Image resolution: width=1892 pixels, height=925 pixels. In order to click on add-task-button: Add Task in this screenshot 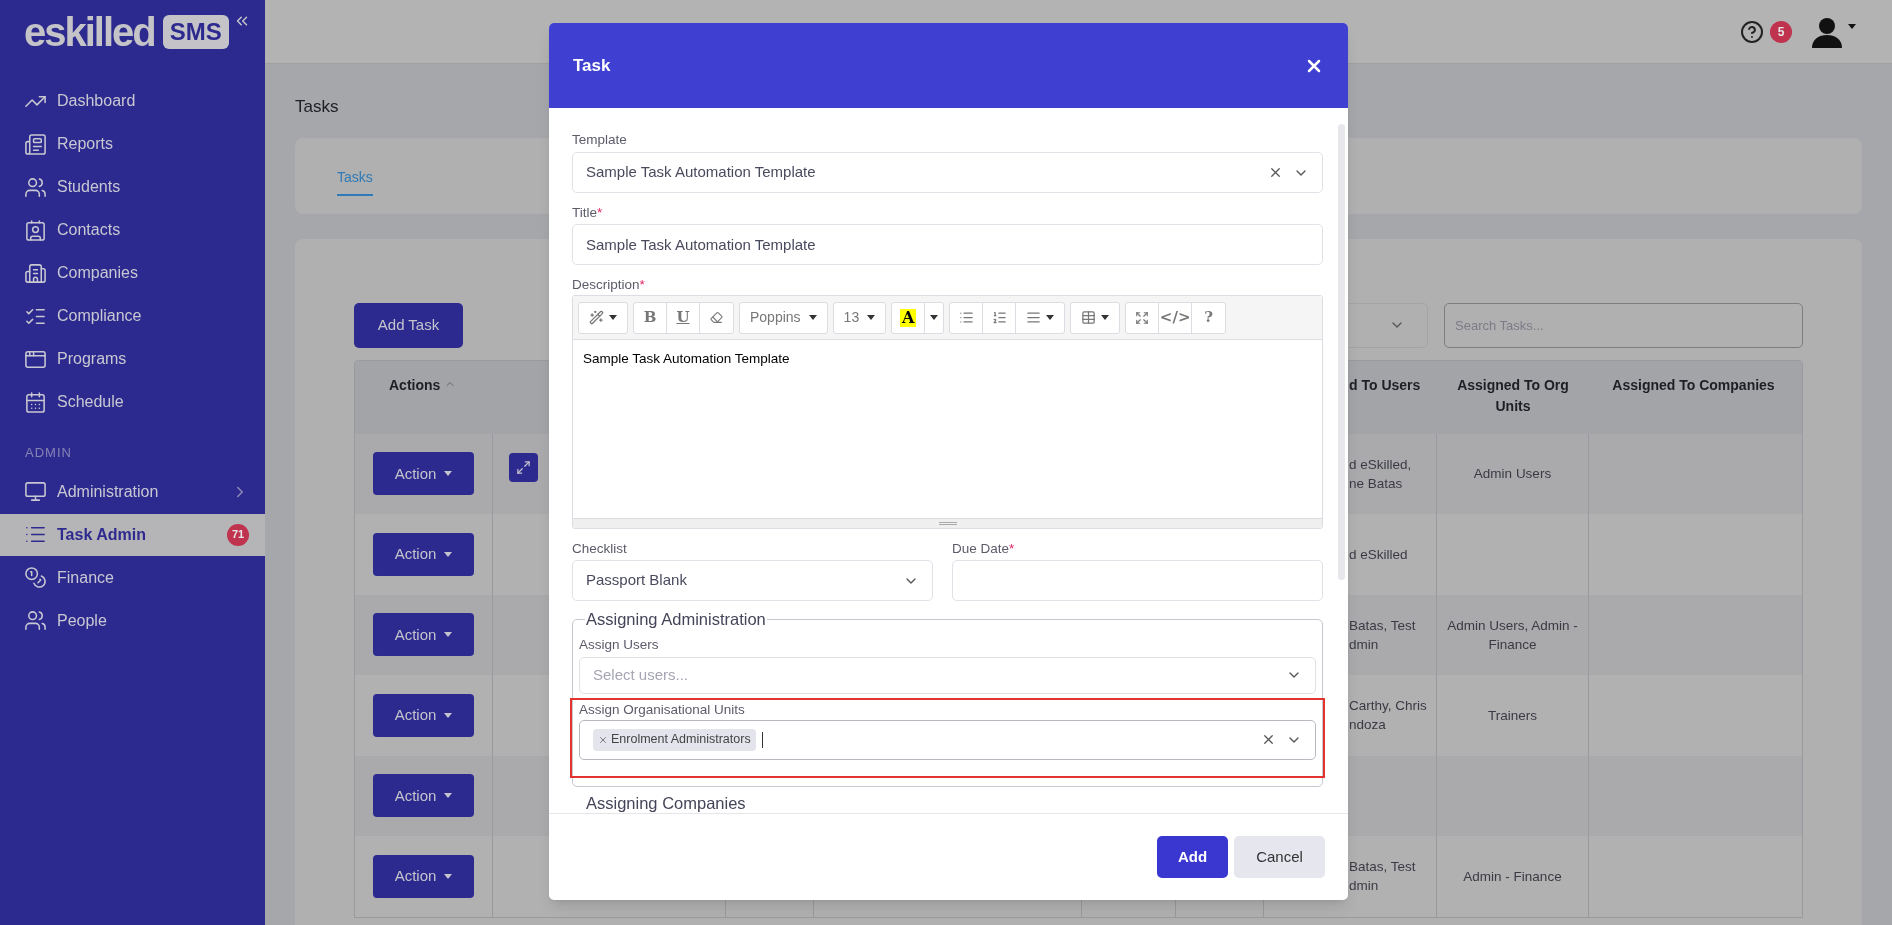, I will do `click(408, 325)`.